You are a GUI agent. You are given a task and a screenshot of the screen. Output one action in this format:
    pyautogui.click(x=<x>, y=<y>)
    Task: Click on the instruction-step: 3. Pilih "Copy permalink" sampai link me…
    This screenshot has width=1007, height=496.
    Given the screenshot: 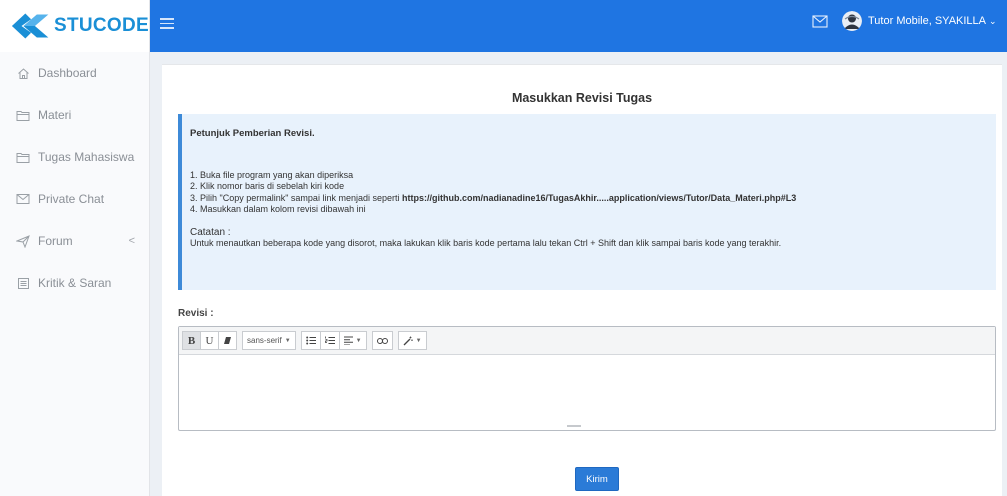 What is the action you would take?
    pyautogui.click(x=589, y=199)
    